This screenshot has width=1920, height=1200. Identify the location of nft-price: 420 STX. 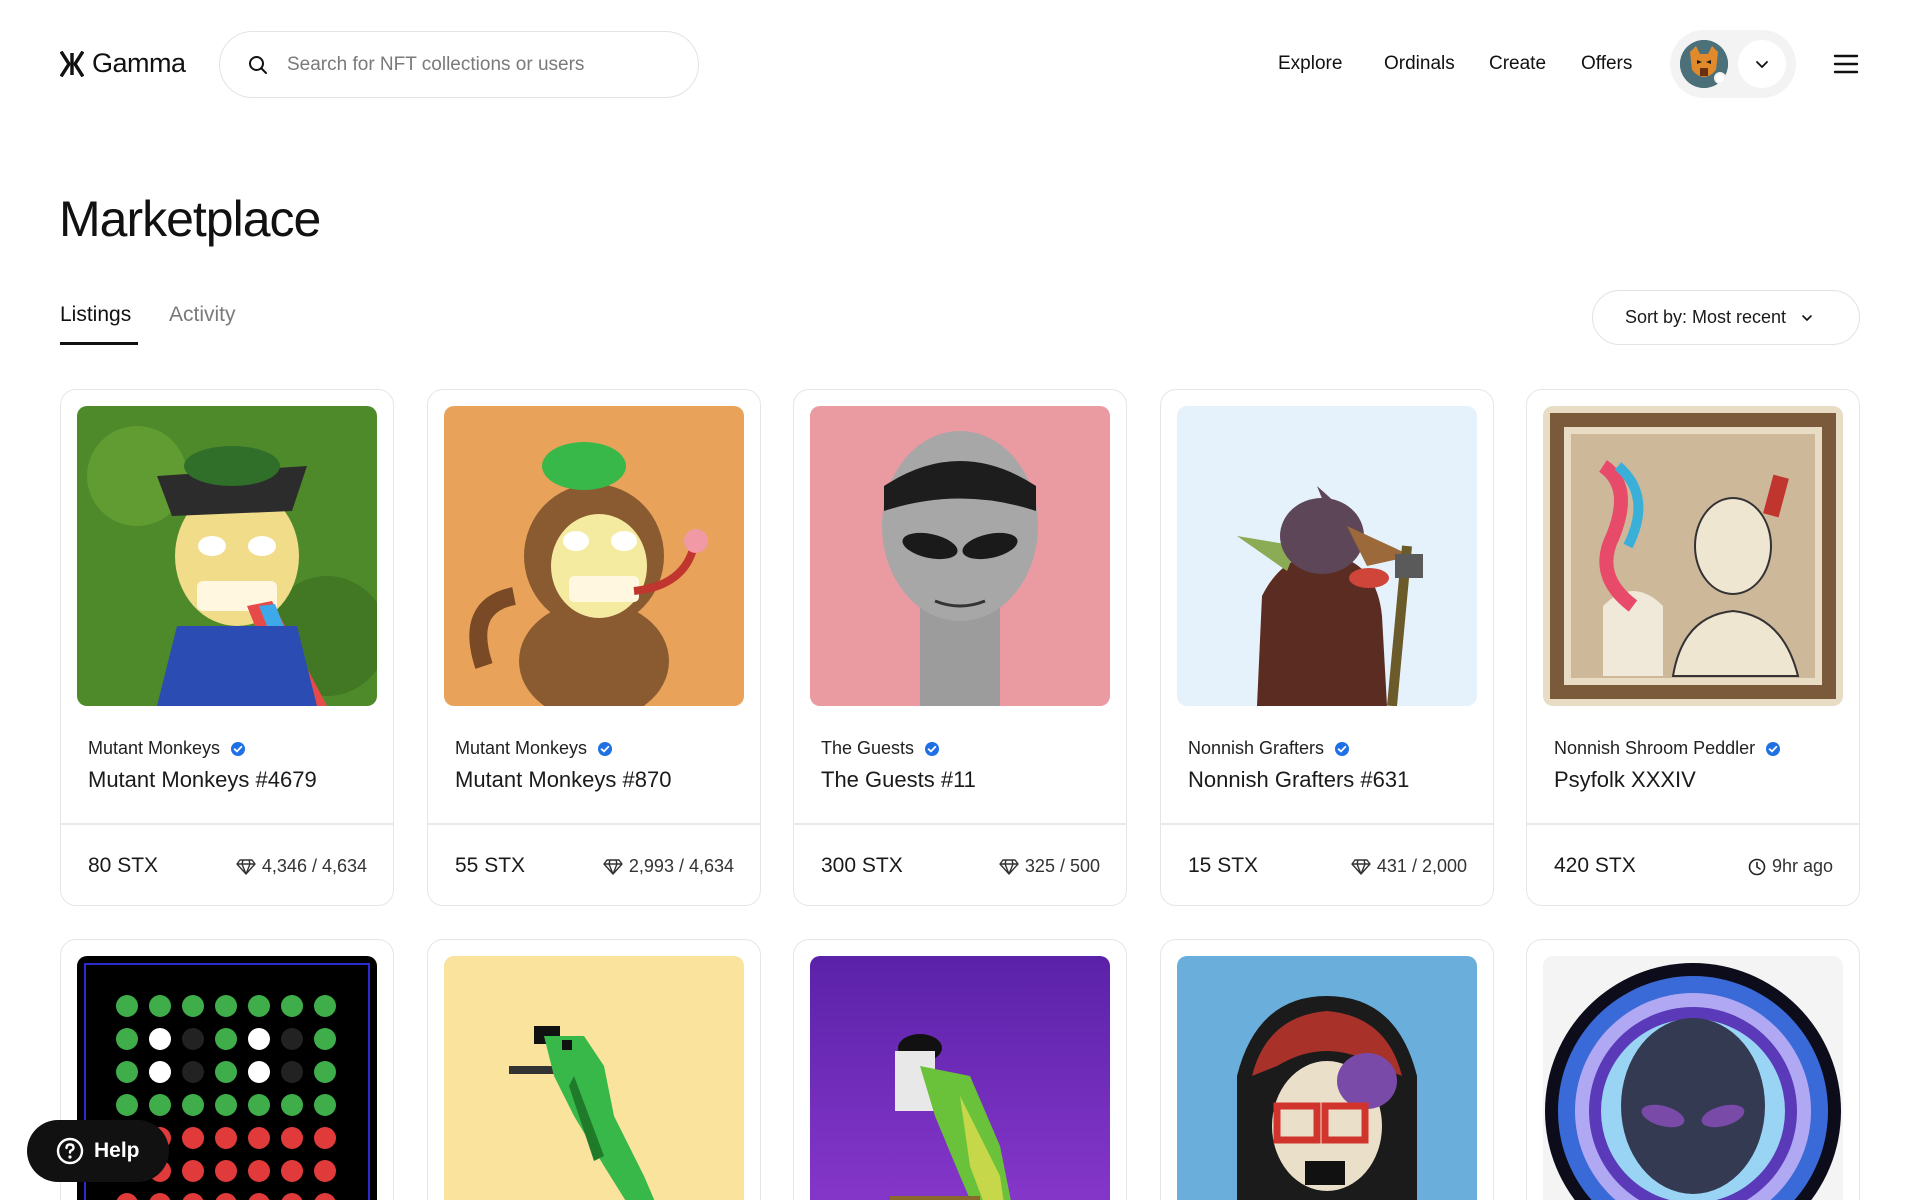
(1595, 865).